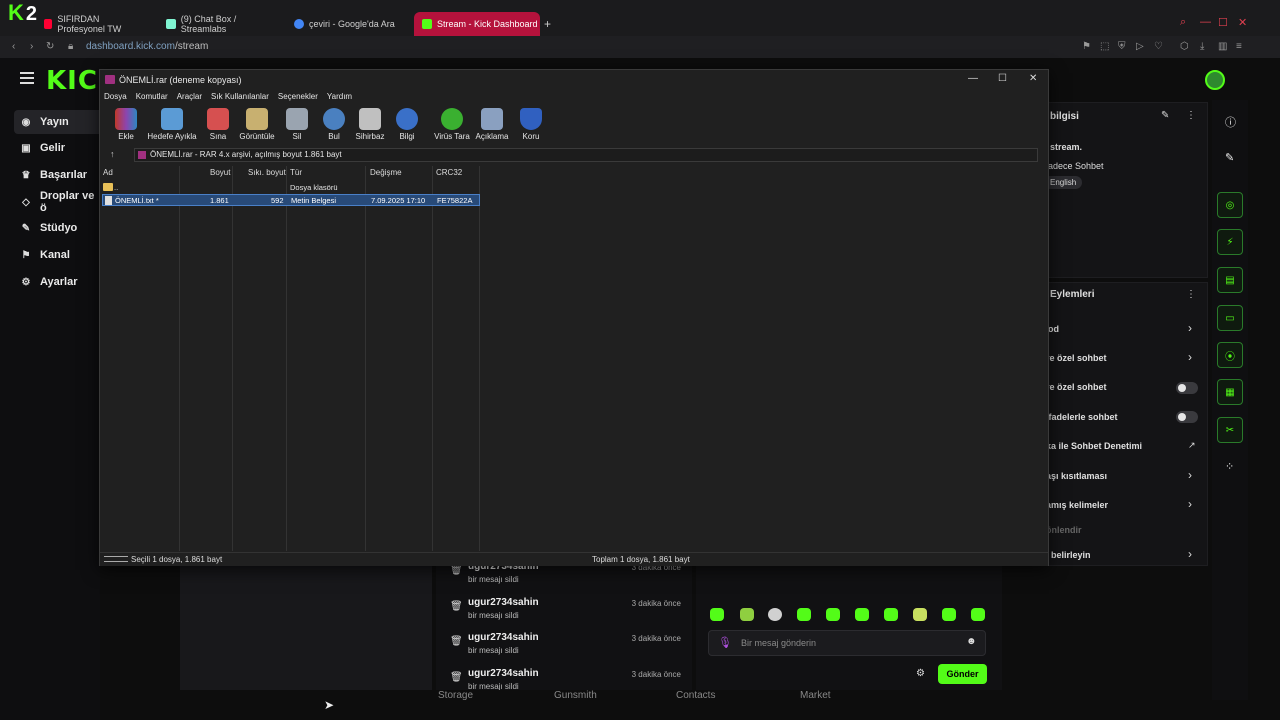  What do you see at coordinates (220, 24) in the screenshot?
I see `tab-streamlabs: (9) Chat Box / Streamlabs` at bounding box center [220, 24].